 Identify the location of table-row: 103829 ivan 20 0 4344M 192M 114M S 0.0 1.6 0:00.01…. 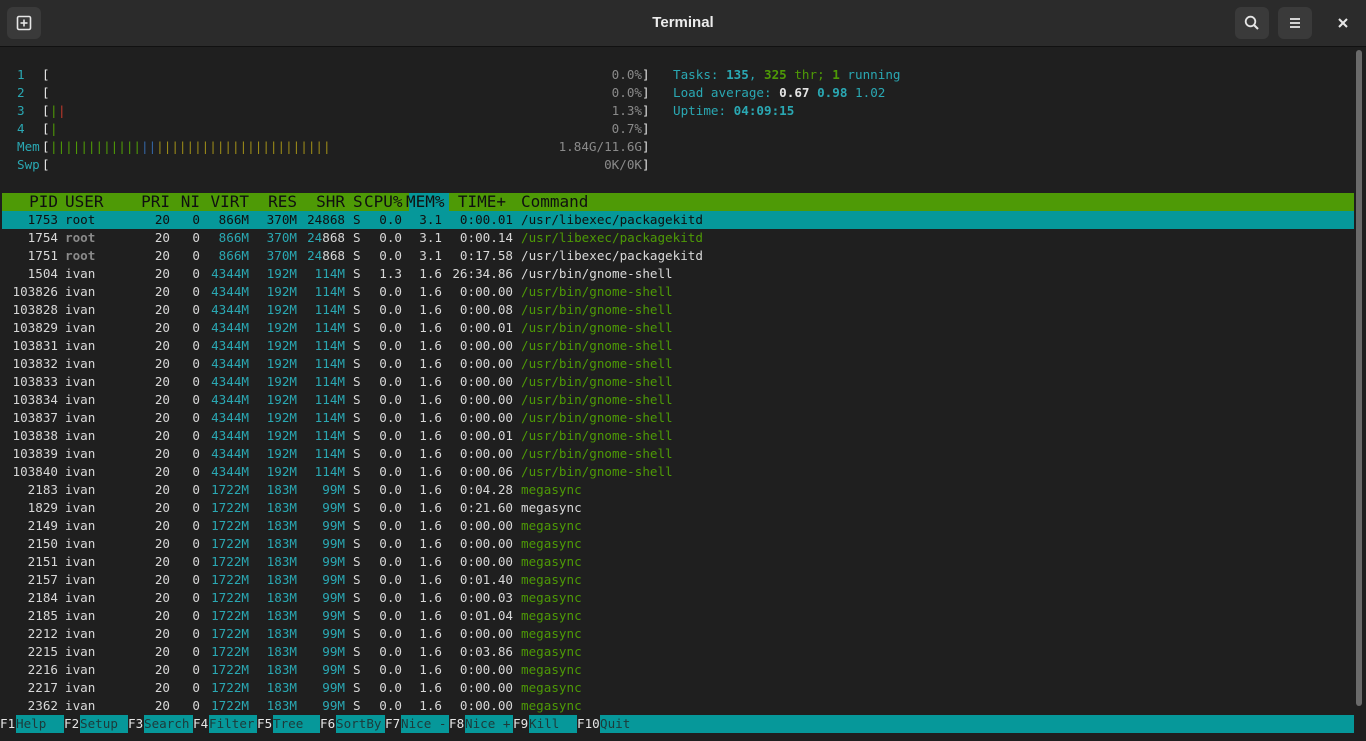
(677, 328).